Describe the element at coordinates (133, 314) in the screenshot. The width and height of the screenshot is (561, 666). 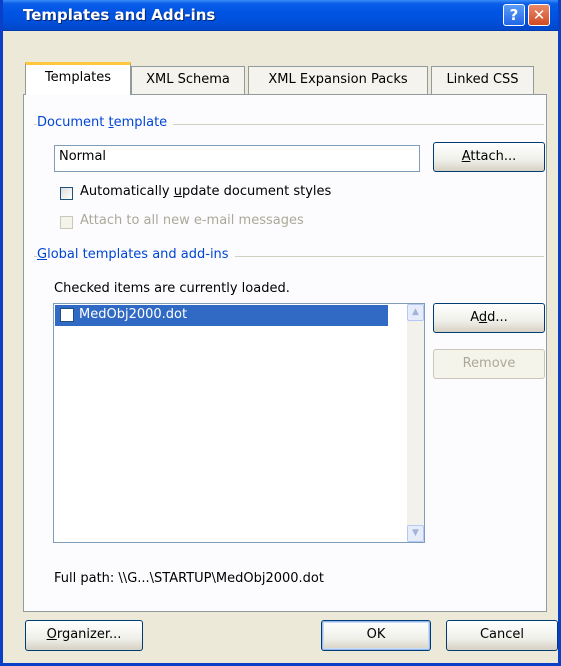
I see `list-item-label: MedObj2000.dot` at that location.